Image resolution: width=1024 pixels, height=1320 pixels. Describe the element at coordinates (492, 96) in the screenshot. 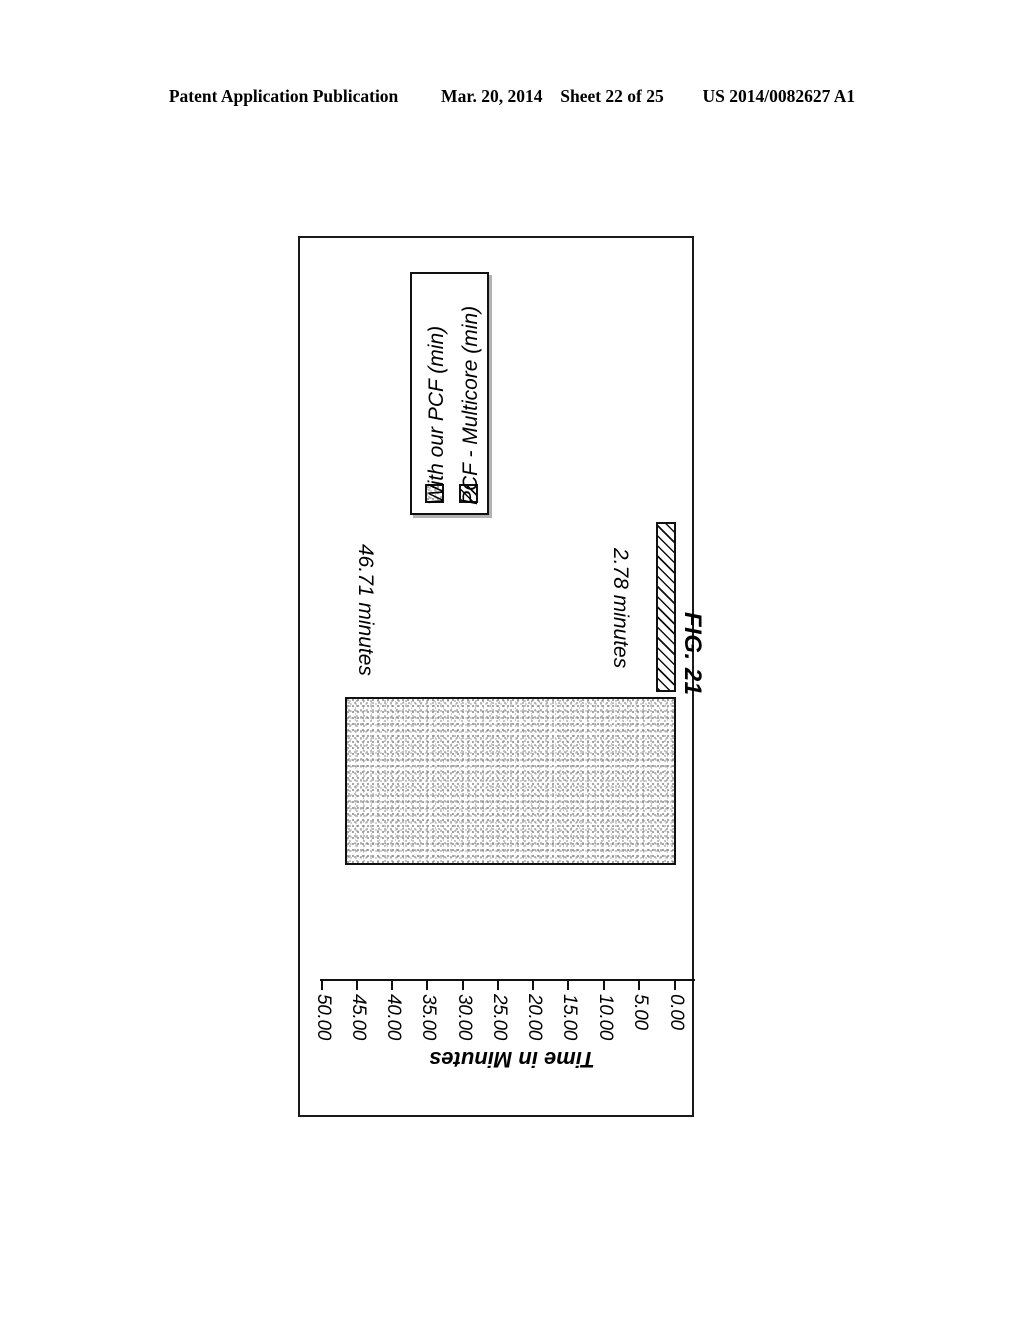

I see `header-date-label: Mar. 20, 2014` at that location.